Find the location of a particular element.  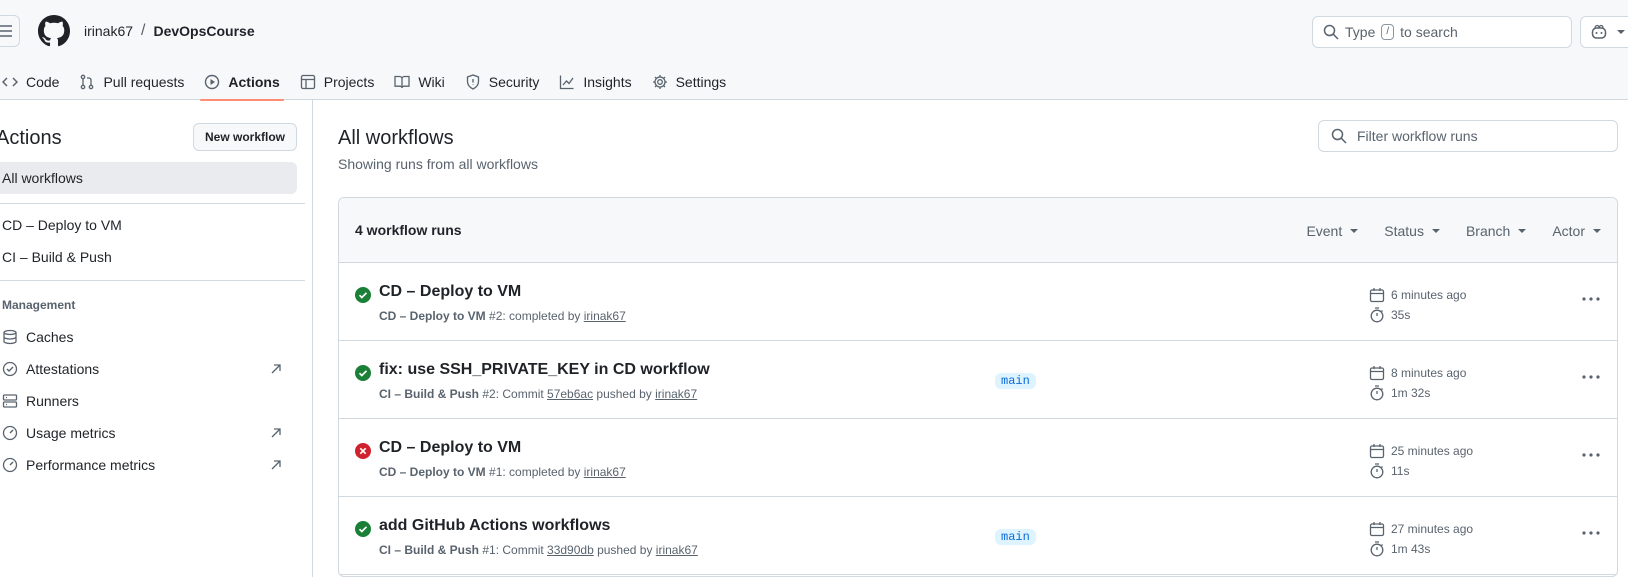

tab-pull-requests: Pull requests is located at coordinates (131, 82).